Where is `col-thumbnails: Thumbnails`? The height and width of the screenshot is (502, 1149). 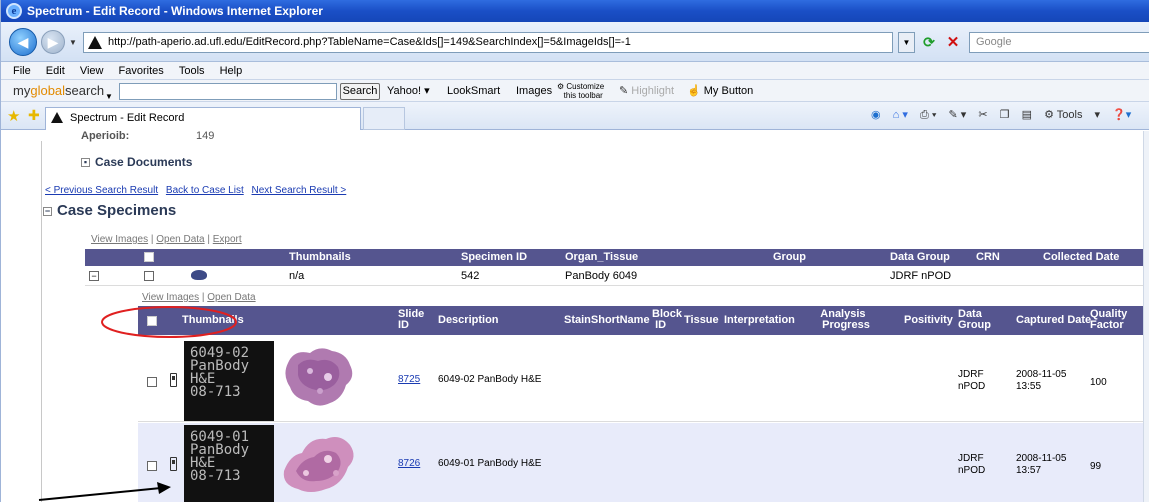 col-thumbnails: Thumbnails is located at coordinates (320, 257).